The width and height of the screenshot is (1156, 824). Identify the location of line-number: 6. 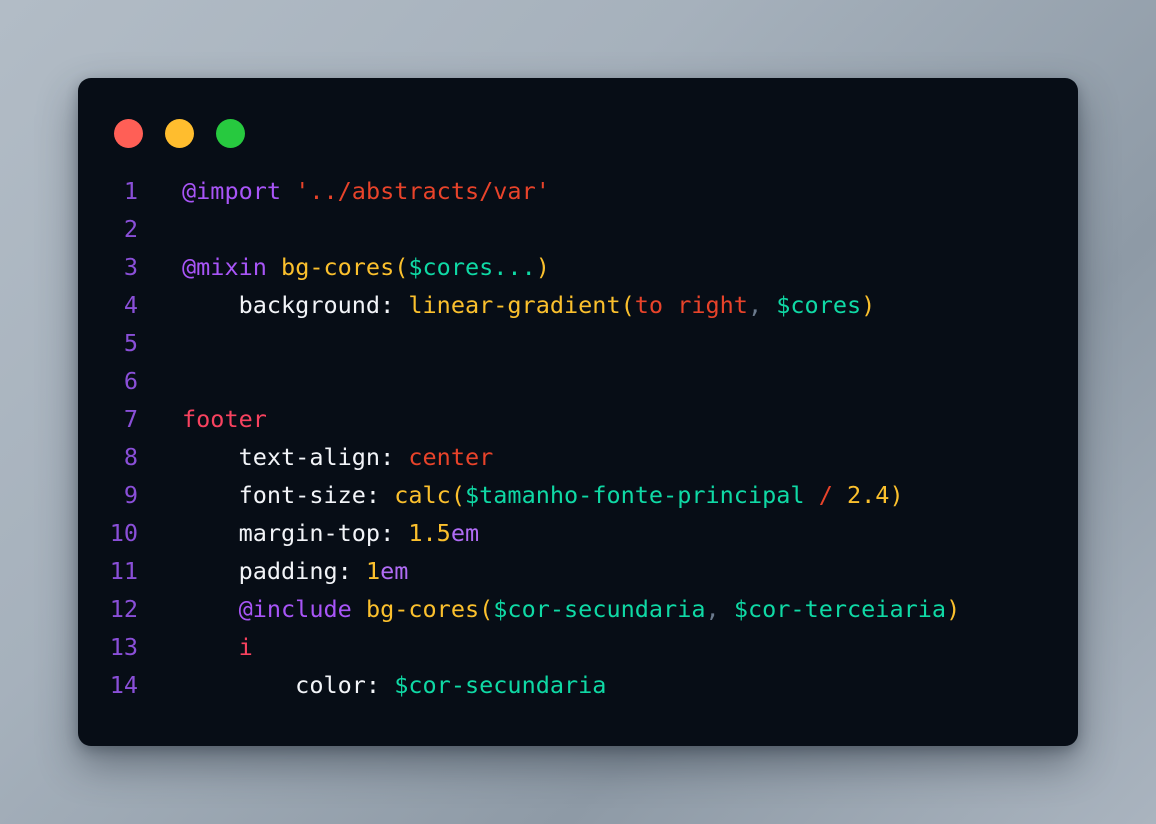
(130, 381).